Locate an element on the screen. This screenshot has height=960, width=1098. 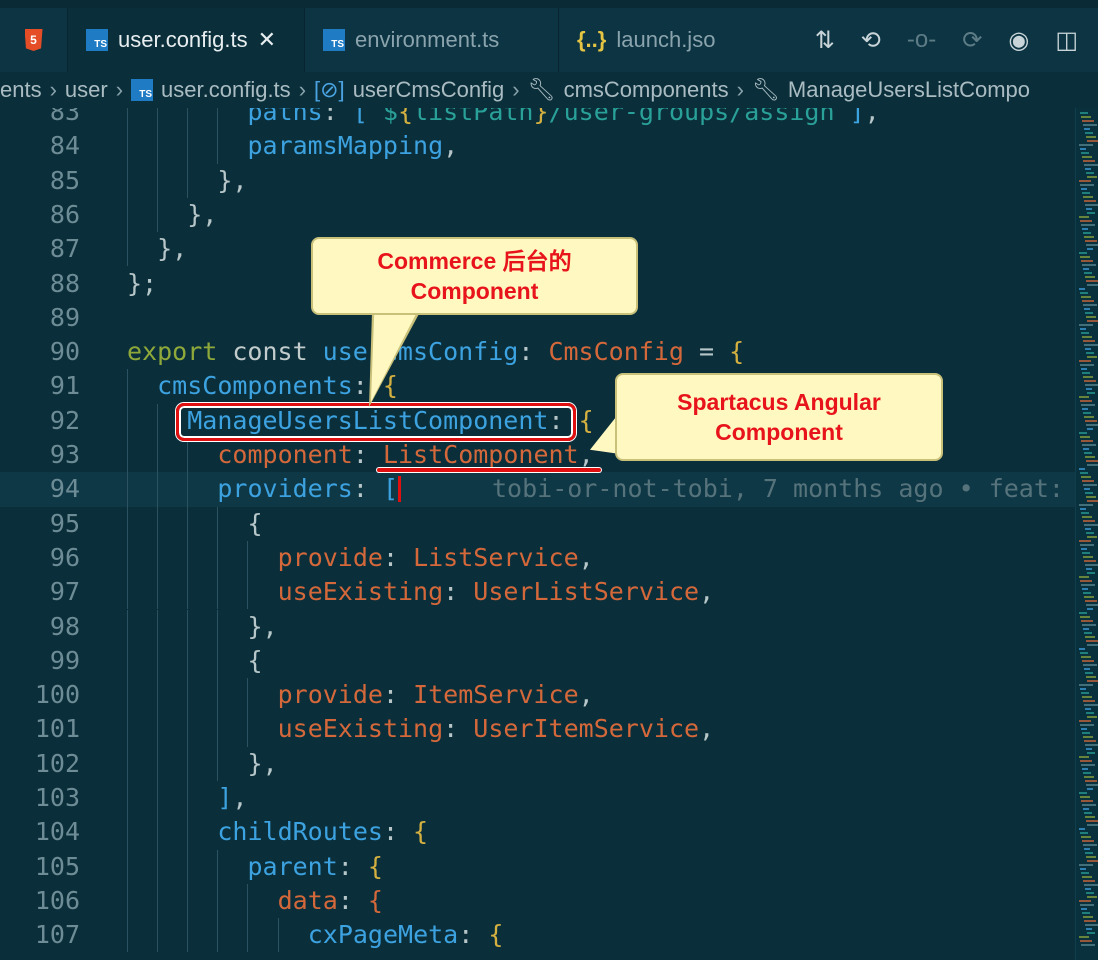
code-line: 106 data: { is located at coordinates (537, 901).